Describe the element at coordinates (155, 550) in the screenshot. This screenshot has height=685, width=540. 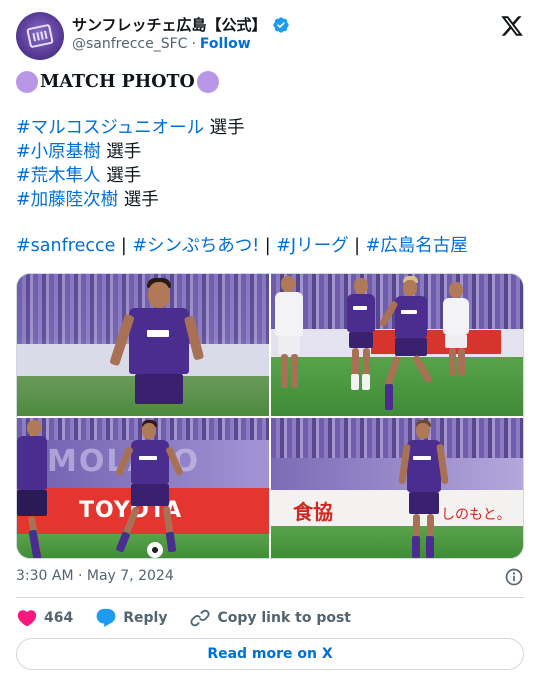
I see `soccer-ball-icon` at that location.